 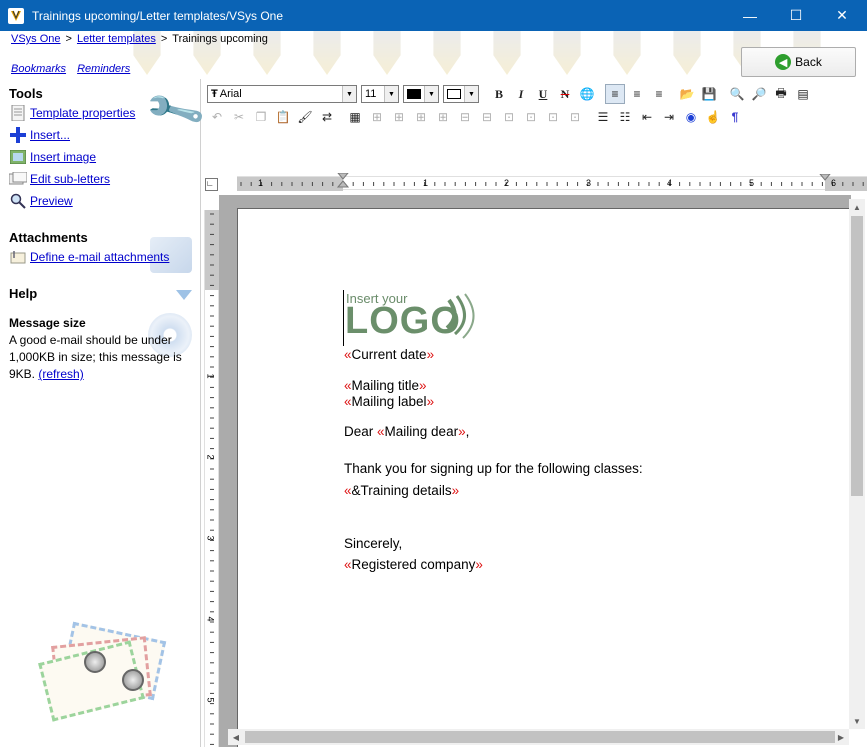 I want to click on print-preview-button: ▤, so click(x=803, y=94).